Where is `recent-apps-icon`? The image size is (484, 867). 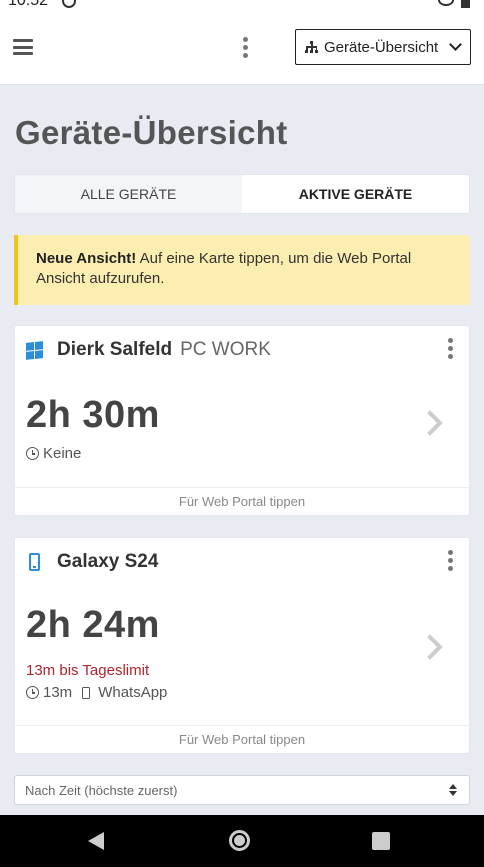 recent-apps-icon is located at coordinates (381, 841).